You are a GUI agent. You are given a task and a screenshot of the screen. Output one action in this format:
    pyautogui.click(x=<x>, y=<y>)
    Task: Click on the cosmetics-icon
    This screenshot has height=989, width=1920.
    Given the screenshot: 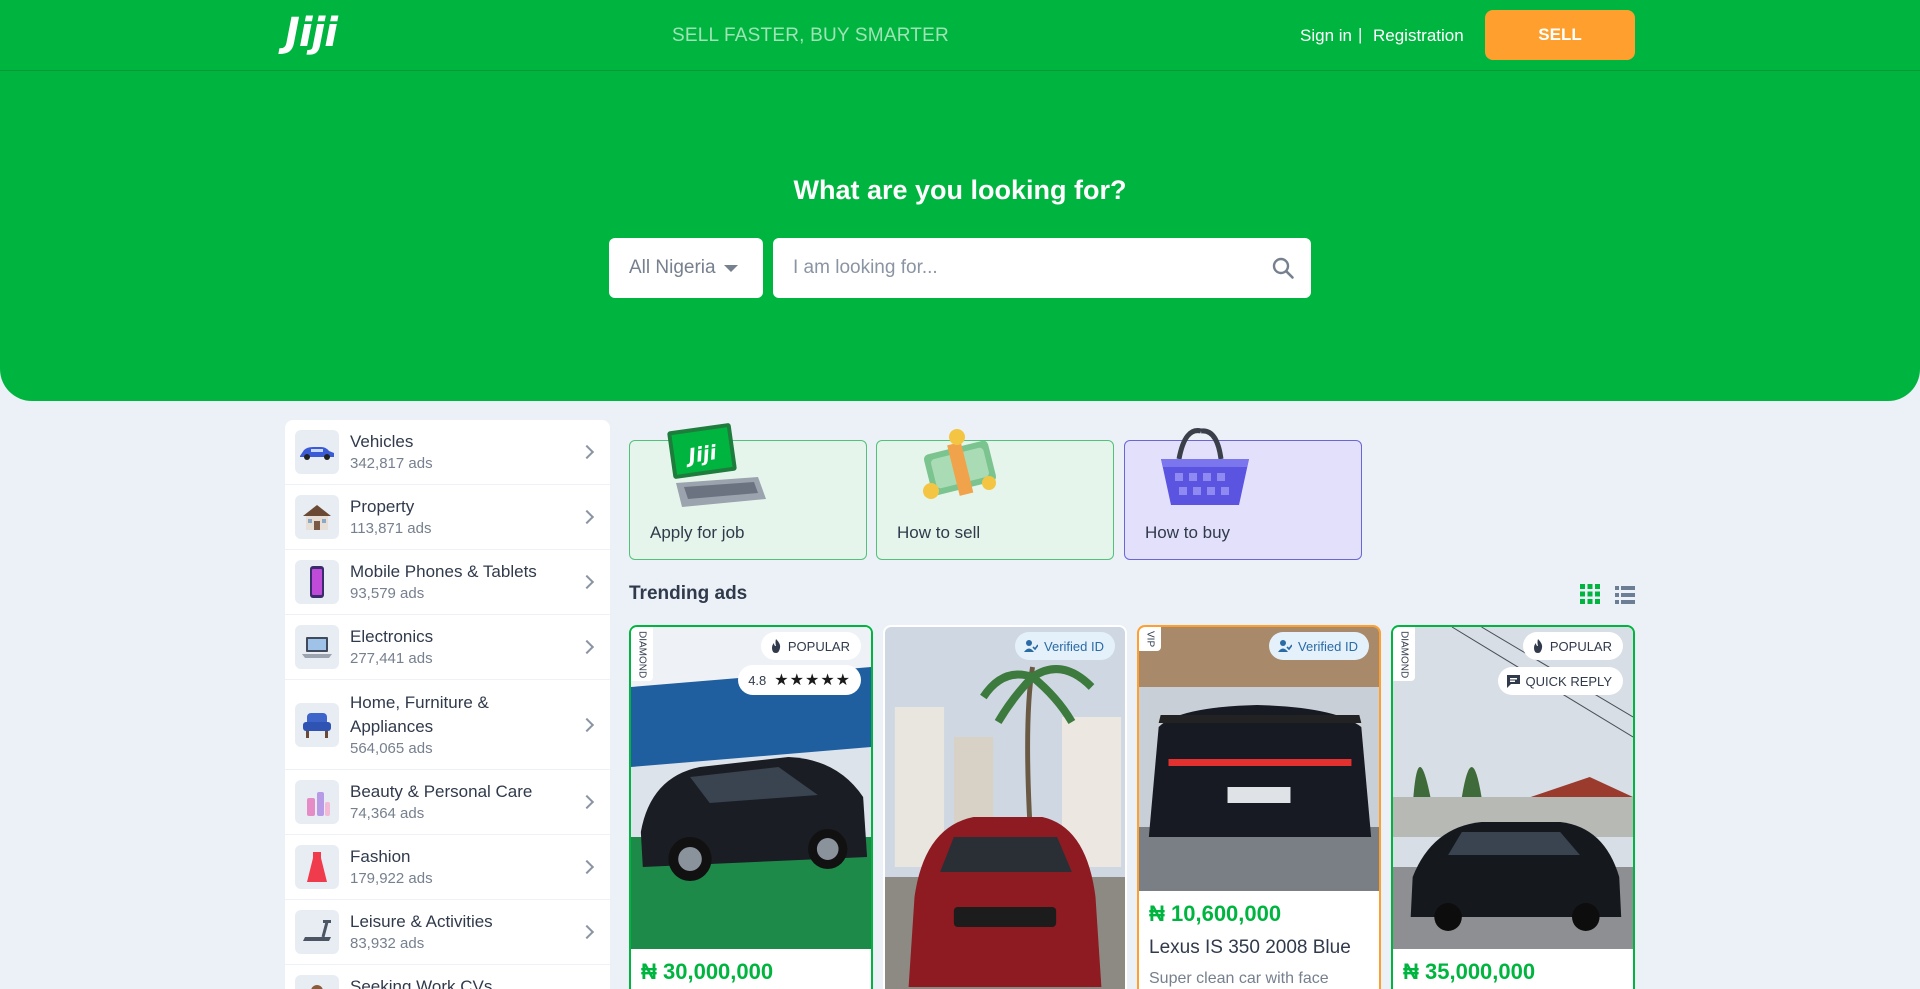 What is the action you would take?
    pyautogui.click(x=317, y=802)
    